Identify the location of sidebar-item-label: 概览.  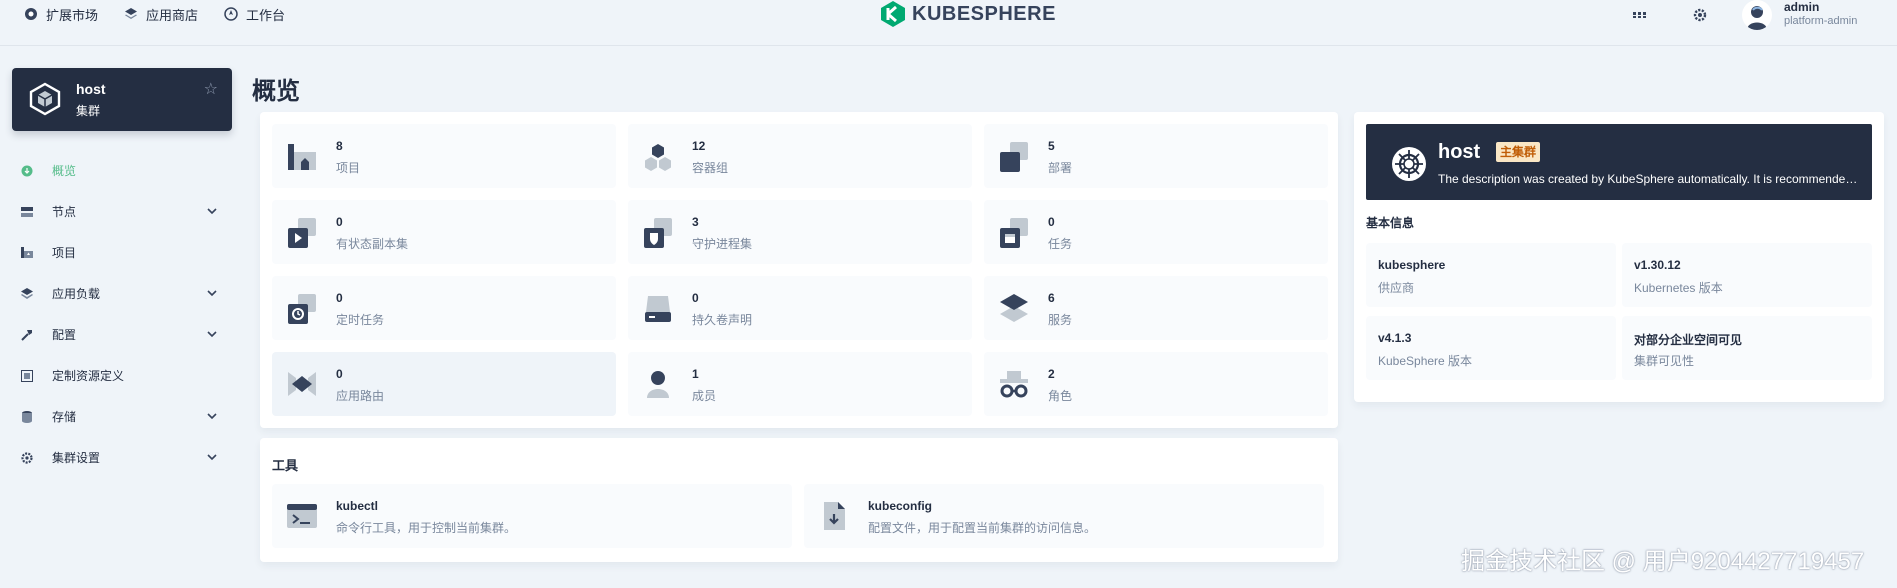
(64, 171).